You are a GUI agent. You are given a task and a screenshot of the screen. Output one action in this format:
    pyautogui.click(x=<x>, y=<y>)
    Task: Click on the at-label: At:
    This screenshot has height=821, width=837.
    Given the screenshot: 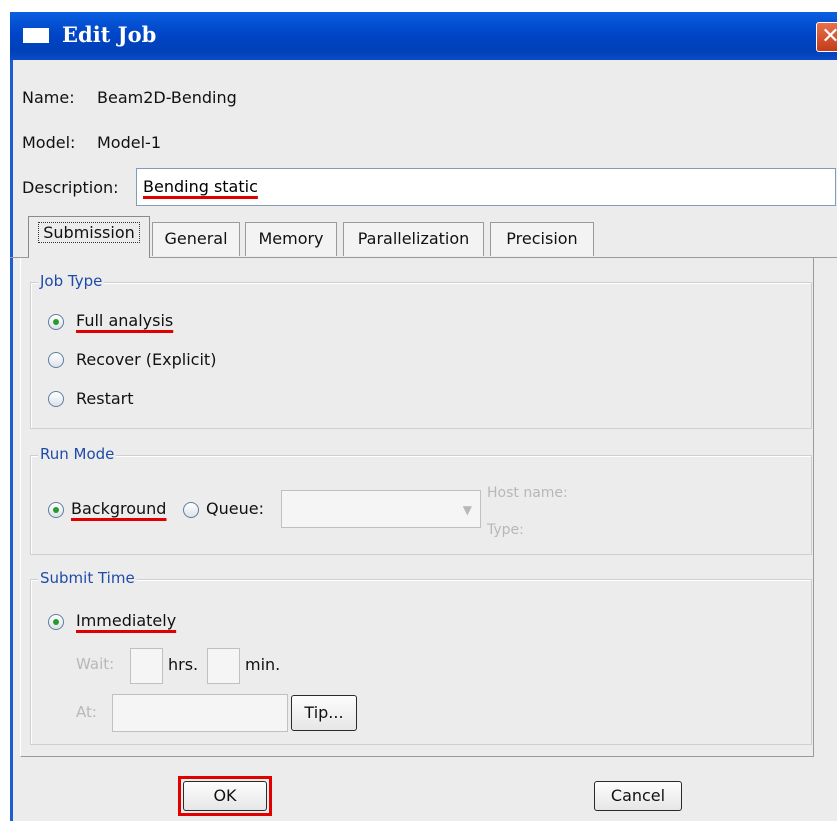 What is the action you would take?
    pyautogui.click(x=86, y=712)
    